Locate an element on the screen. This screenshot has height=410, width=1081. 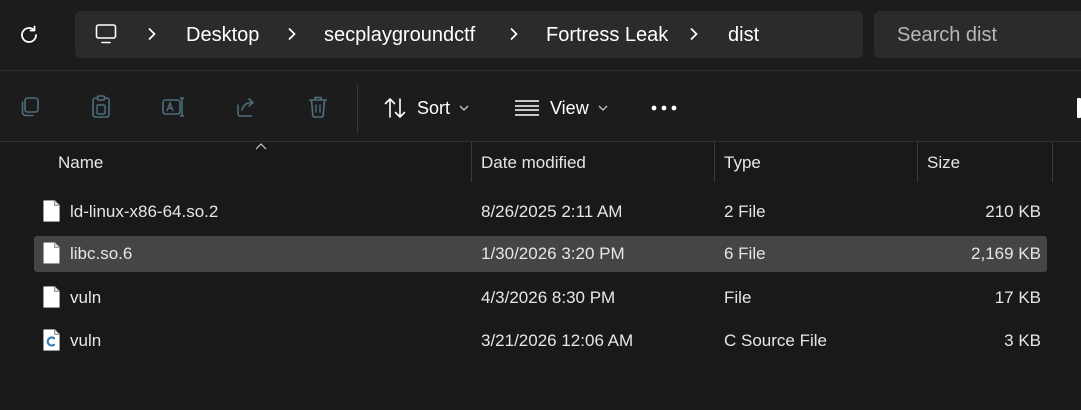
c-source-file-icon is located at coordinates (51, 340).